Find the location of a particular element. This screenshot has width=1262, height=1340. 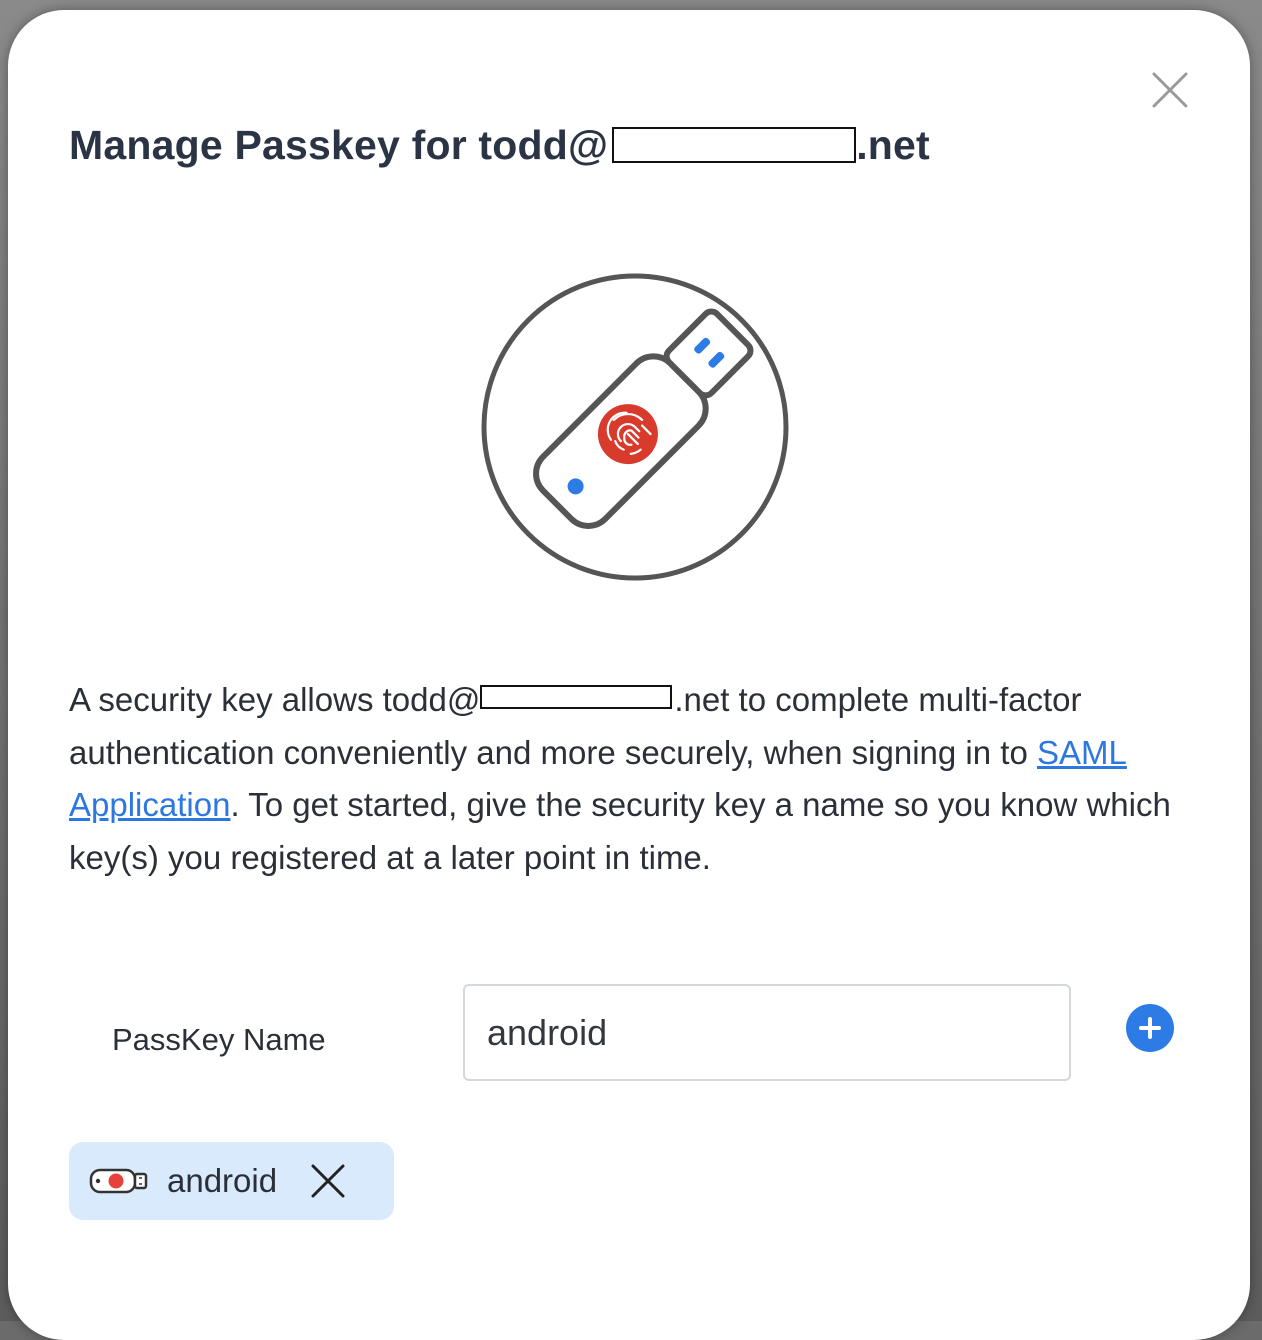

passkey-chip-label: android is located at coordinates (222, 1180).